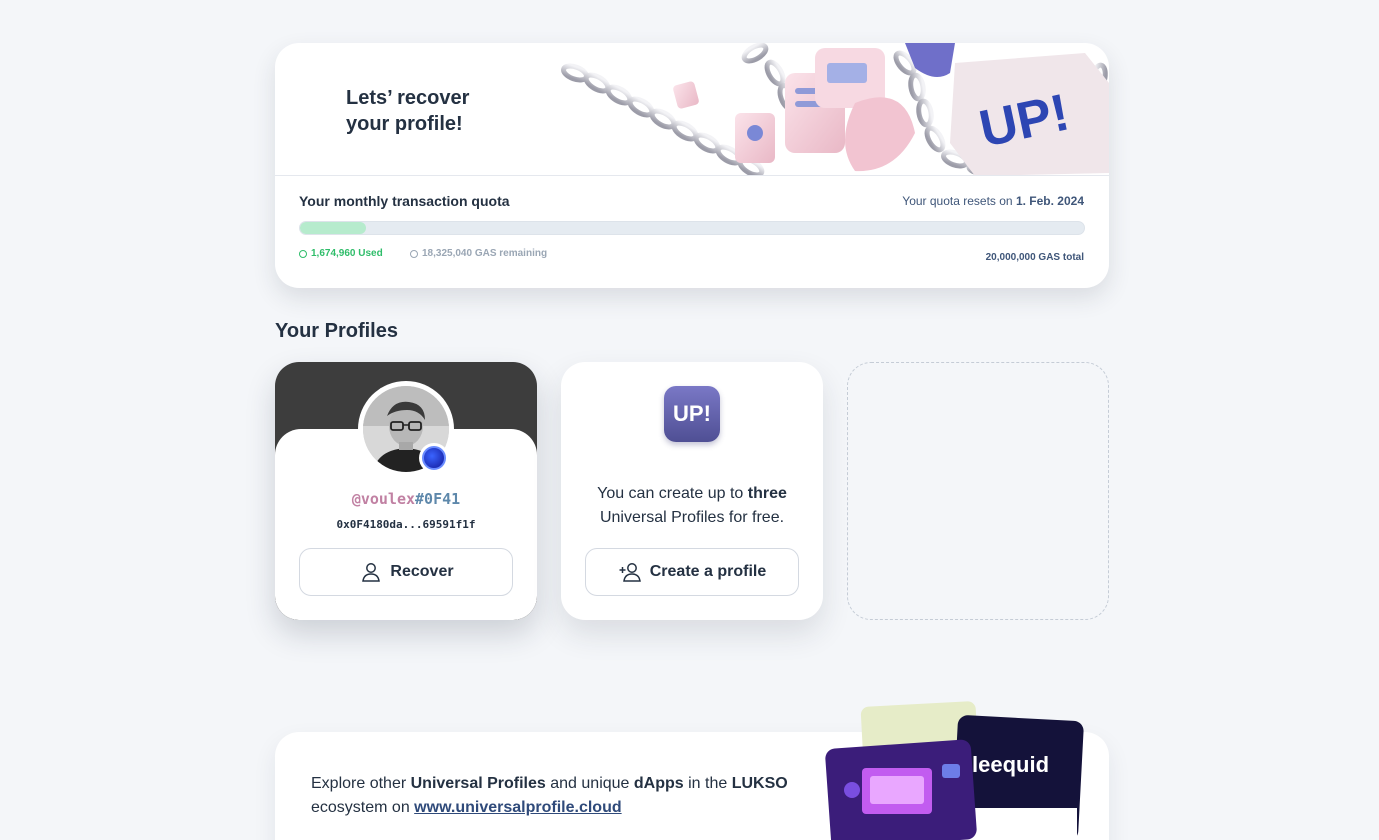 The width and height of the screenshot is (1379, 840). I want to click on quota-remaining-label: 18,325,040 GAS remaining, so click(485, 253).